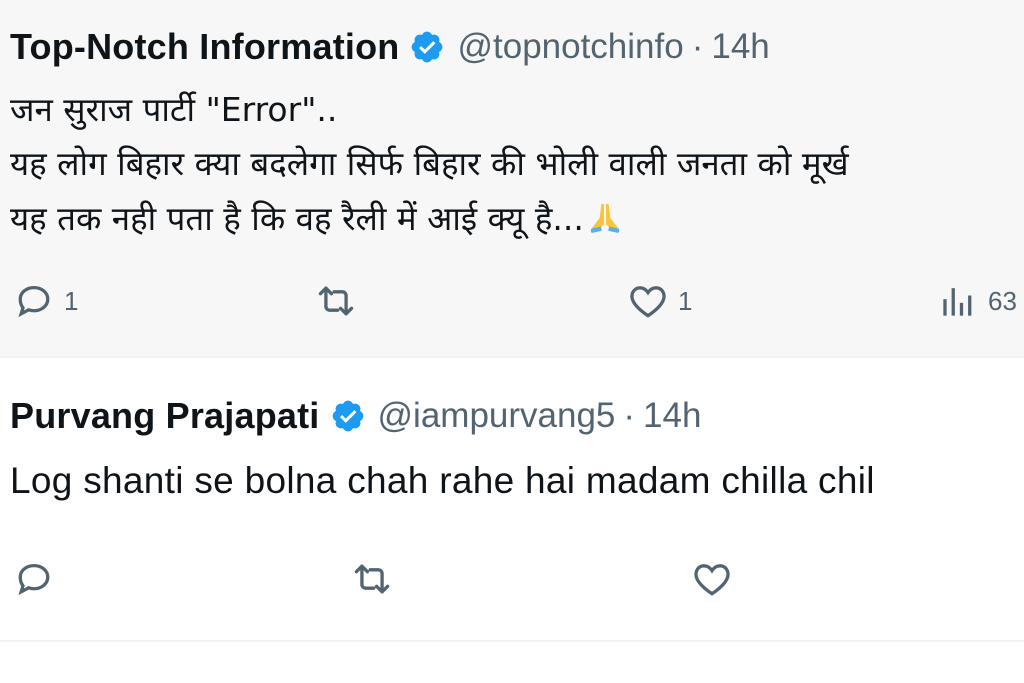 The height and width of the screenshot is (683, 1024). I want to click on views-button: 63, so click(976, 301).